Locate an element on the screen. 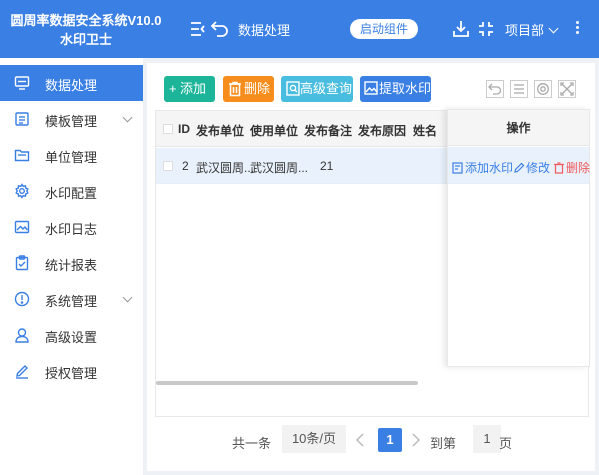 This screenshot has height=475, width=599. edit-label: 修改 is located at coordinates (538, 168).